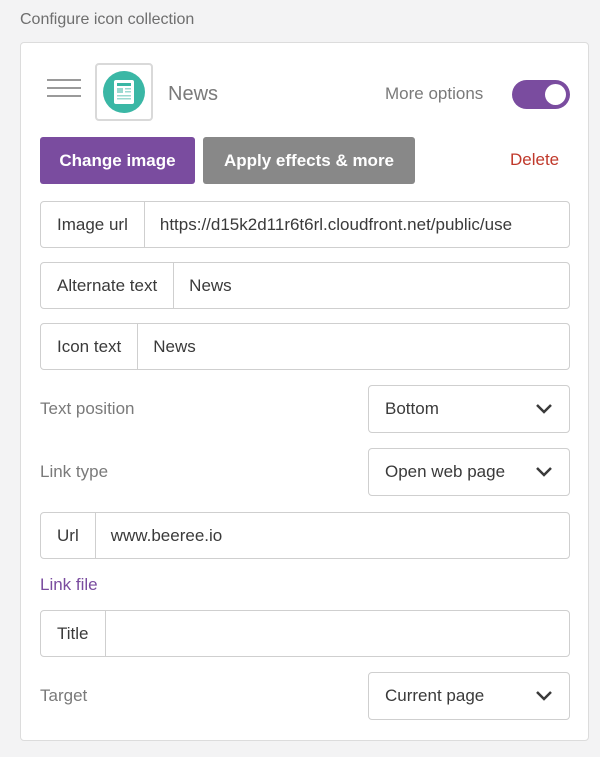  I want to click on icon-thumbnail, so click(124, 92).